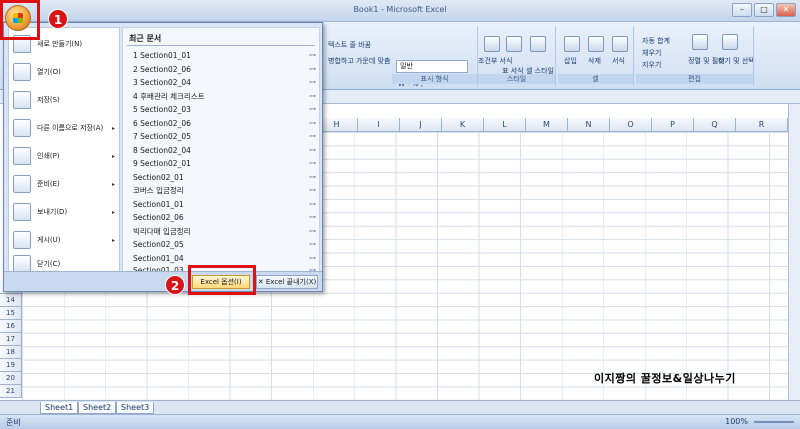 Image resolution: width=800 pixels, height=429 pixels. I want to click on column-header: R, so click(762, 125).